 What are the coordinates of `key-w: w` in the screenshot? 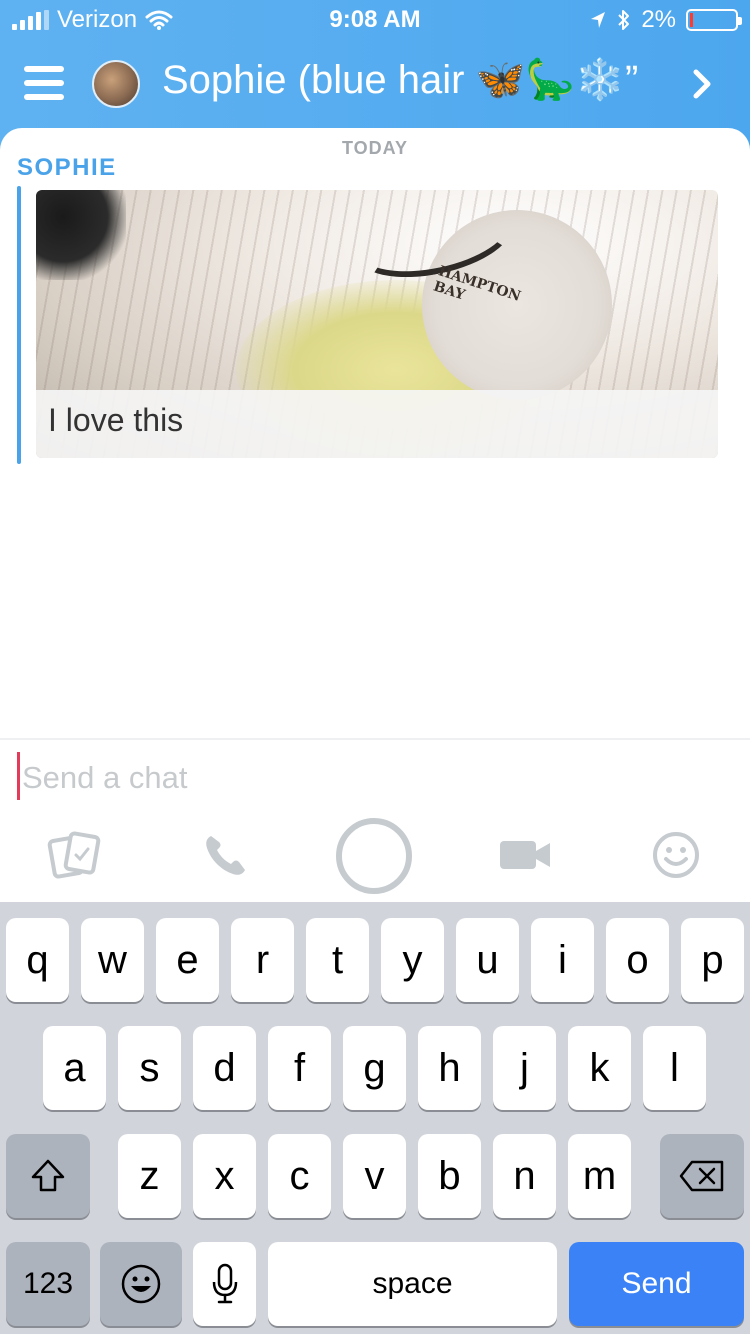 It's located at (112, 960).